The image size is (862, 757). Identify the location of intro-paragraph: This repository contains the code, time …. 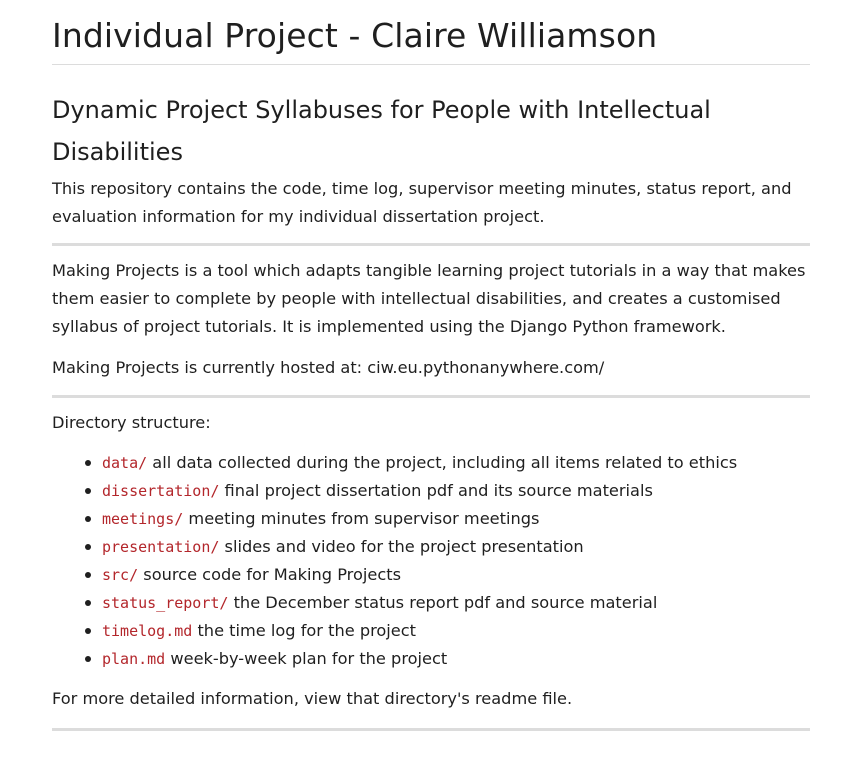
(422, 202).